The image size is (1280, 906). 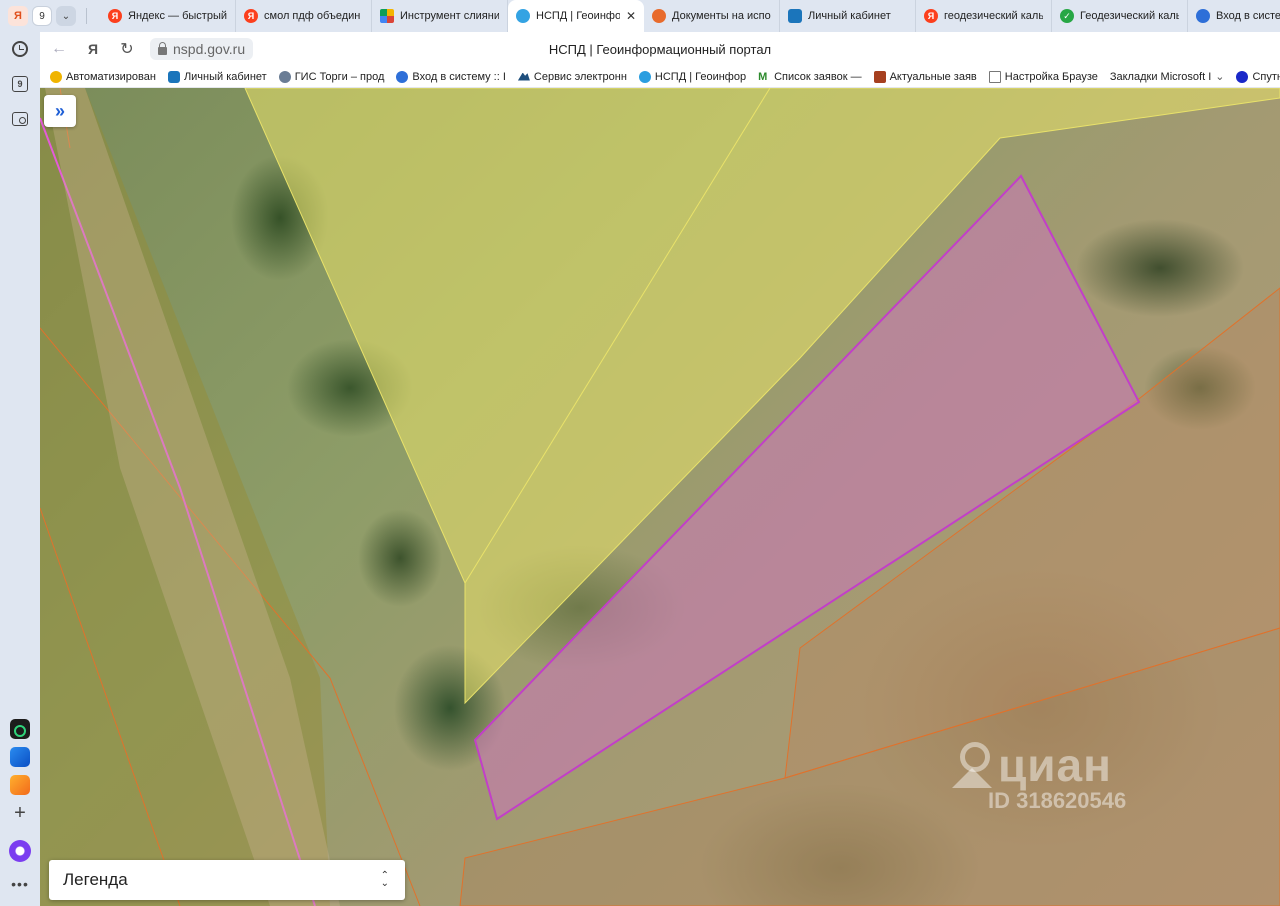 I want to click on bookmark-label: Закладки Microsoft I, so click(x=1160, y=76).